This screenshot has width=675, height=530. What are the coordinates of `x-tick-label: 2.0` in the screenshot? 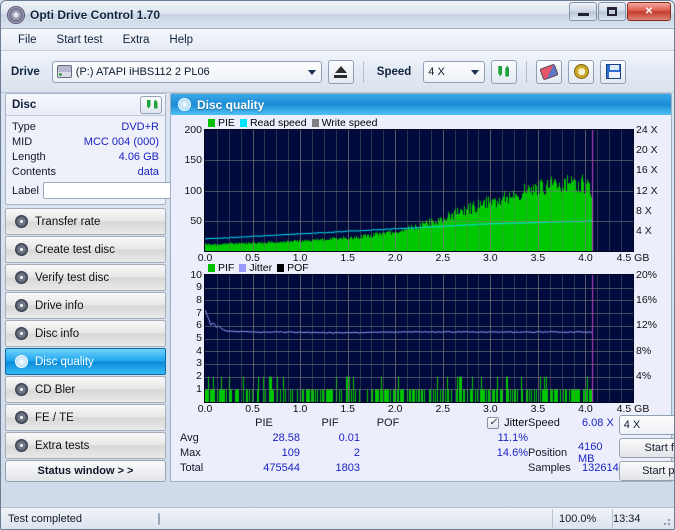 It's located at (395, 408).